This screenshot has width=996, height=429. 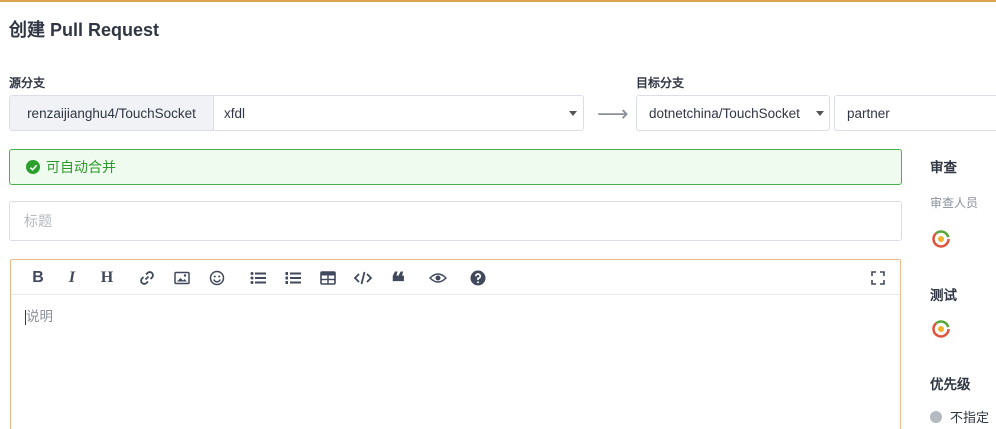 What do you see at coordinates (398, 282) in the screenshot?
I see `quote-icon: ❝` at bounding box center [398, 282].